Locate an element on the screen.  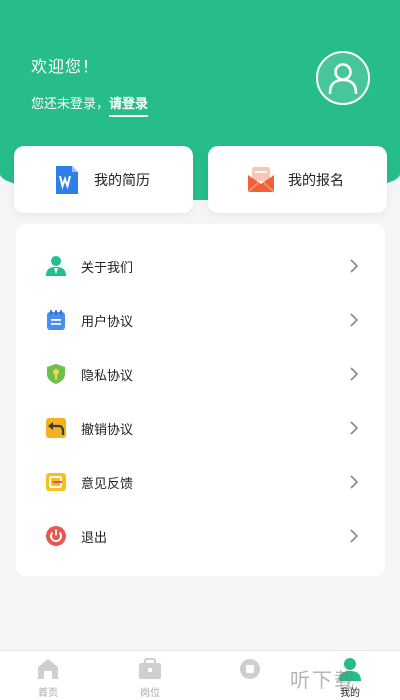
menu-item-revoke-agreement: 撤销协议 is located at coordinates (200, 428).